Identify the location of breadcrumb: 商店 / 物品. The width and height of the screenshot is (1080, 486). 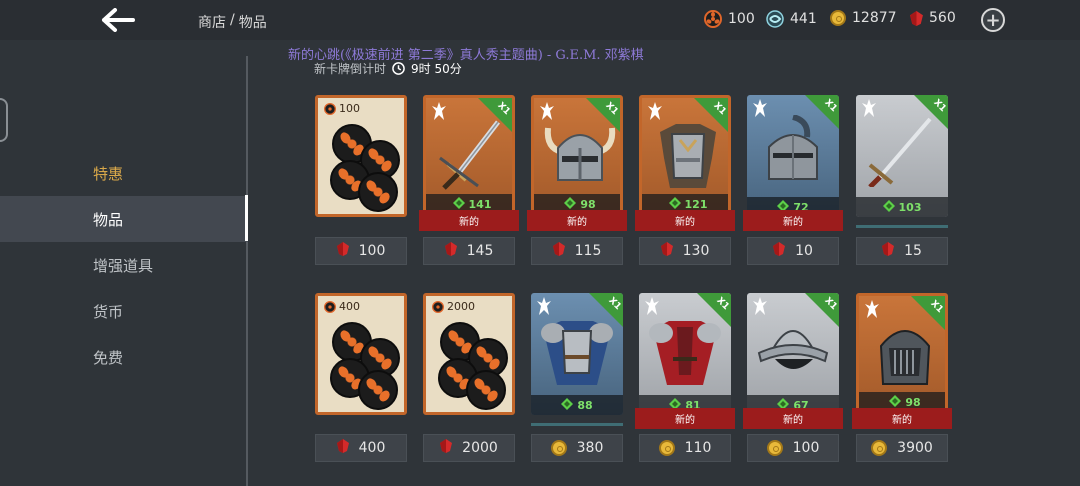
(232, 22).